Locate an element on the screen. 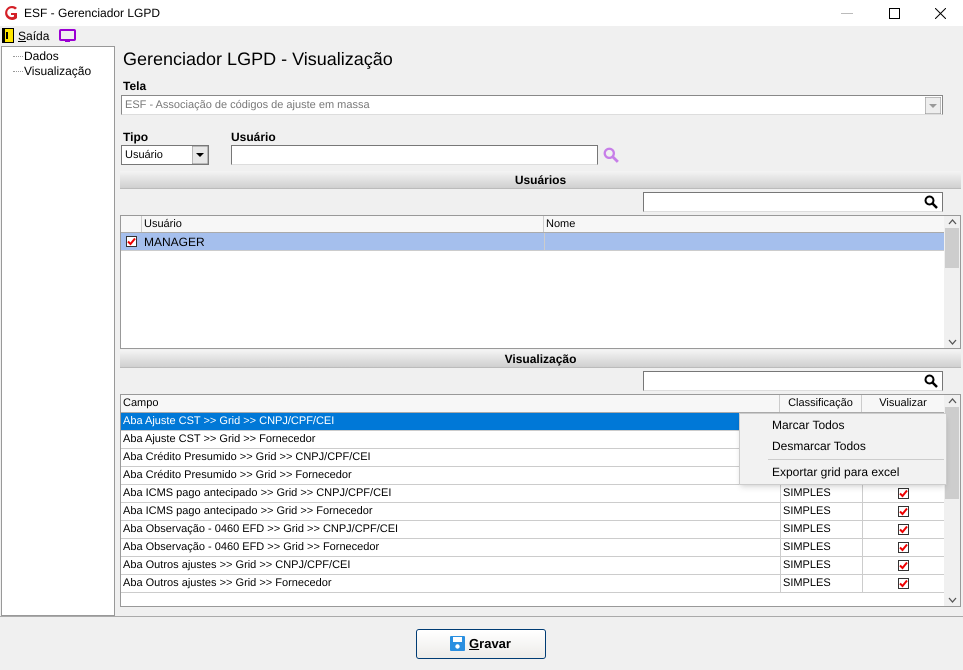 This screenshot has width=963, height=670. table-row: Aba Outros ajustes >> Grid >> CNPJ/CPF/CEI SIMPLES is located at coordinates (532, 566).